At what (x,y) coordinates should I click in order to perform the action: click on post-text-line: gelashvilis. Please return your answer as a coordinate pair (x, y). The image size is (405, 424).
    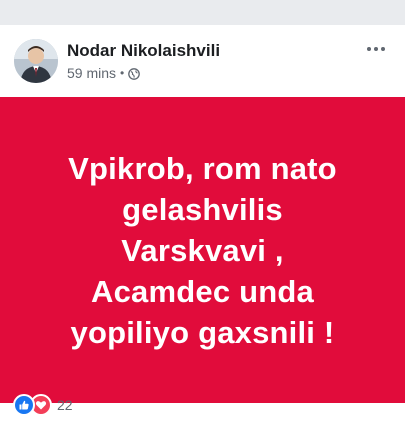
    Looking at the image, I should click on (202, 209).